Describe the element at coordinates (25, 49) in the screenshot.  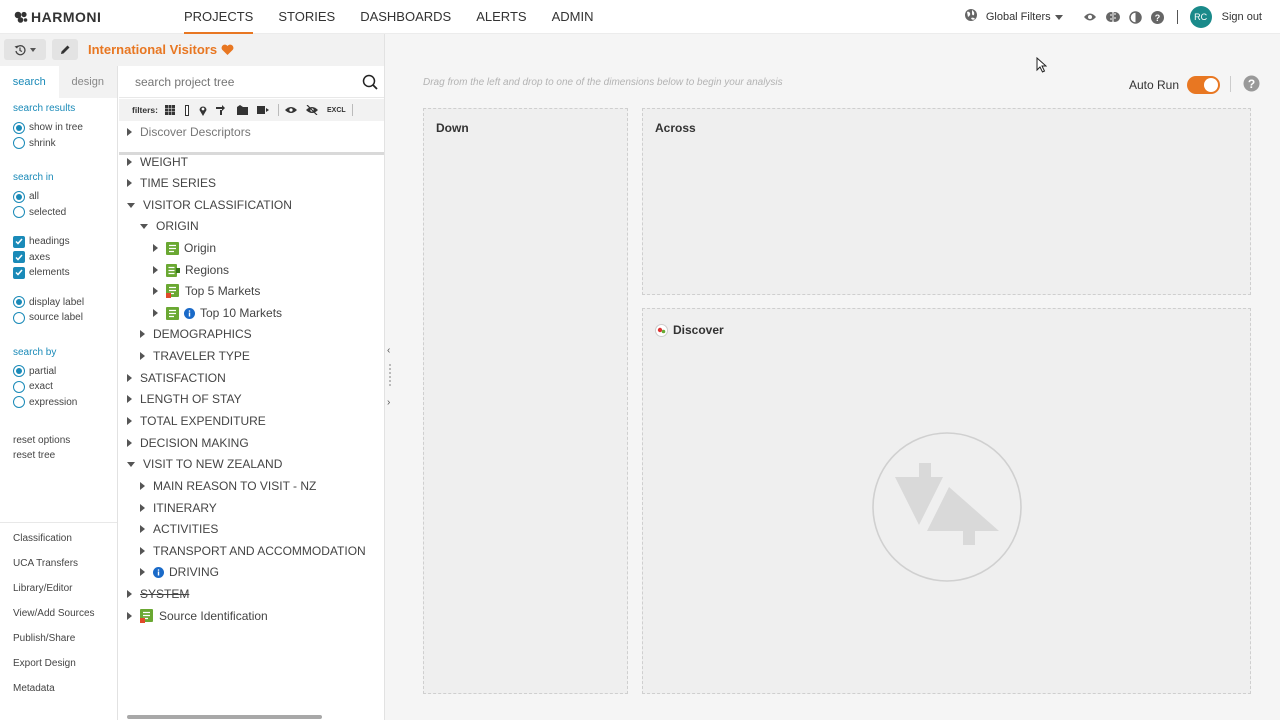
I see `history-button` at that location.